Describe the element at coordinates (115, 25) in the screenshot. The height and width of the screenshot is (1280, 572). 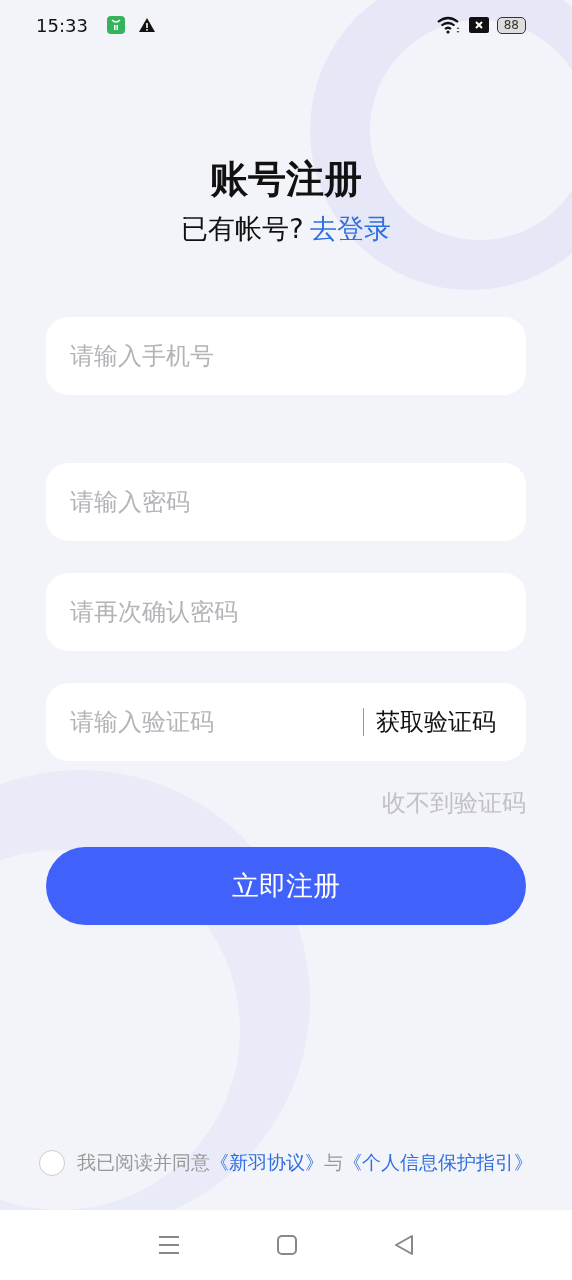
I see `app-notification-icon` at that location.